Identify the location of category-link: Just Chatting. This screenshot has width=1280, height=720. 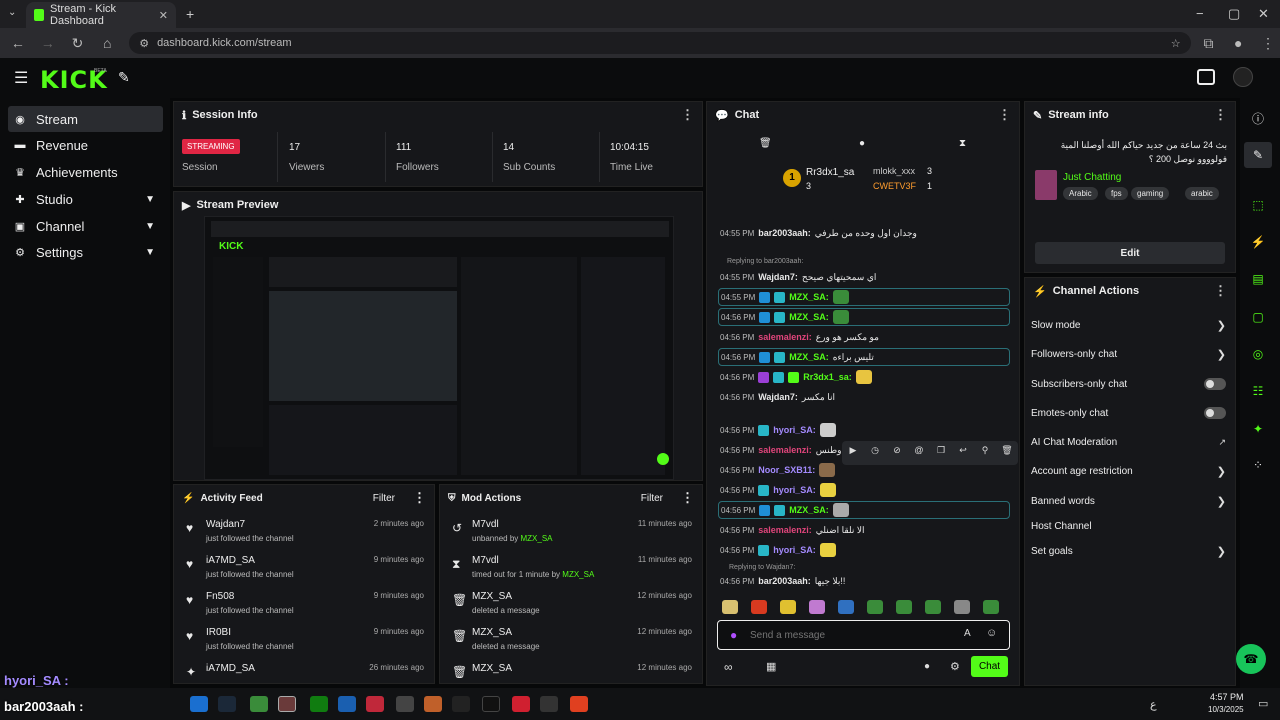
(1092, 177).